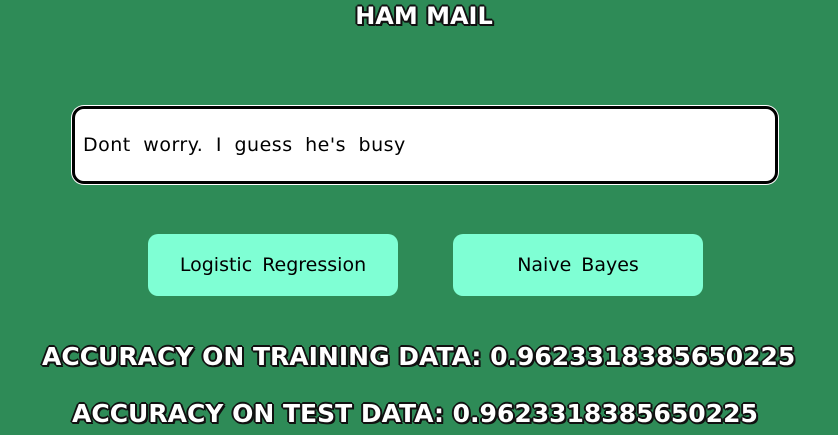 This screenshot has width=838, height=435. I want to click on naive-bayes-button: Naive Bayes, so click(578, 265).